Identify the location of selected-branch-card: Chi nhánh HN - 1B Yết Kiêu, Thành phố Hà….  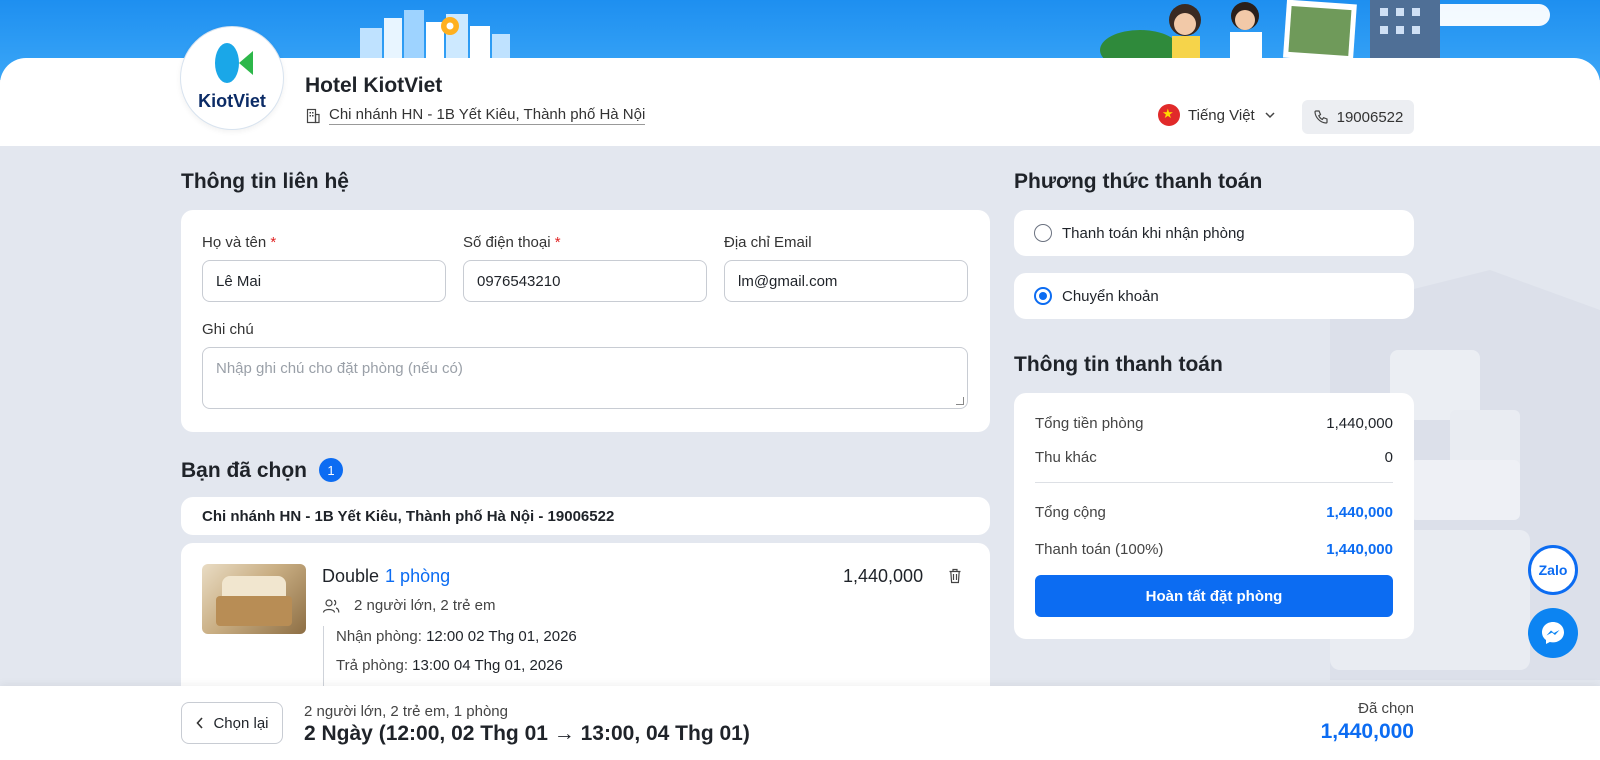
(585, 516).